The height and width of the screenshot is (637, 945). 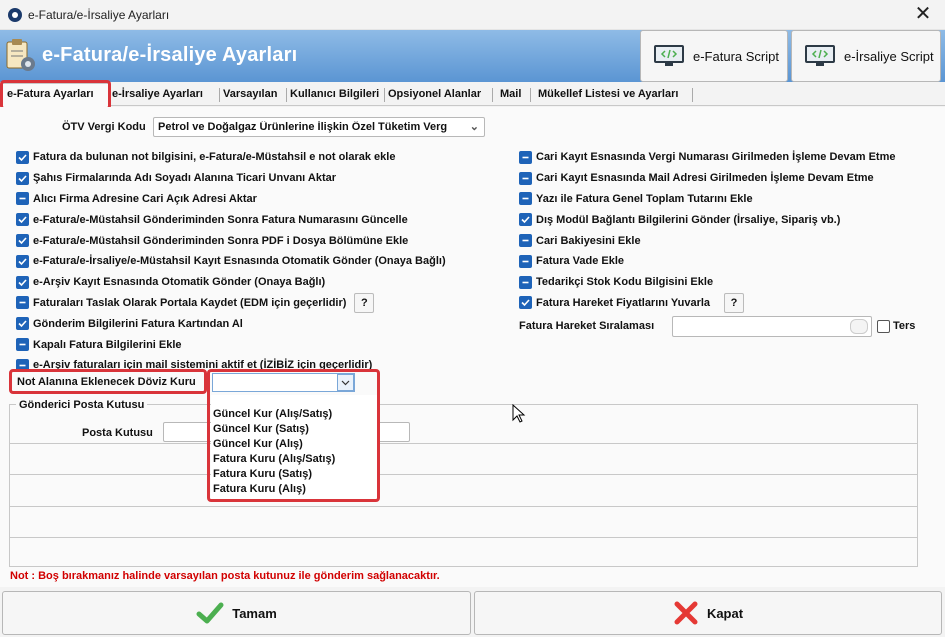 I want to click on window-title: e-Fatura/e-İrsaliye Ayarları, so click(x=99, y=15).